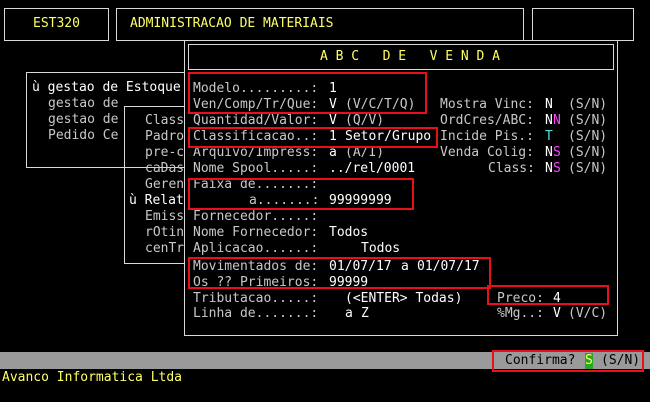 The height and width of the screenshot is (402, 650). Describe the element at coordinates (549, 105) in the screenshot. I see `mostra-vinc-value: N` at that location.